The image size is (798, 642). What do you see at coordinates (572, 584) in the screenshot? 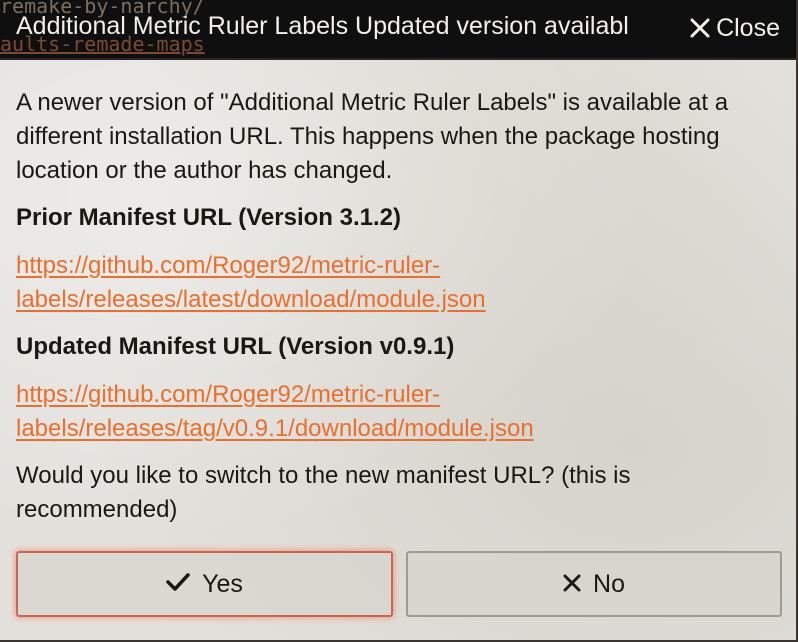
I see `x-icon` at bounding box center [572, 584].